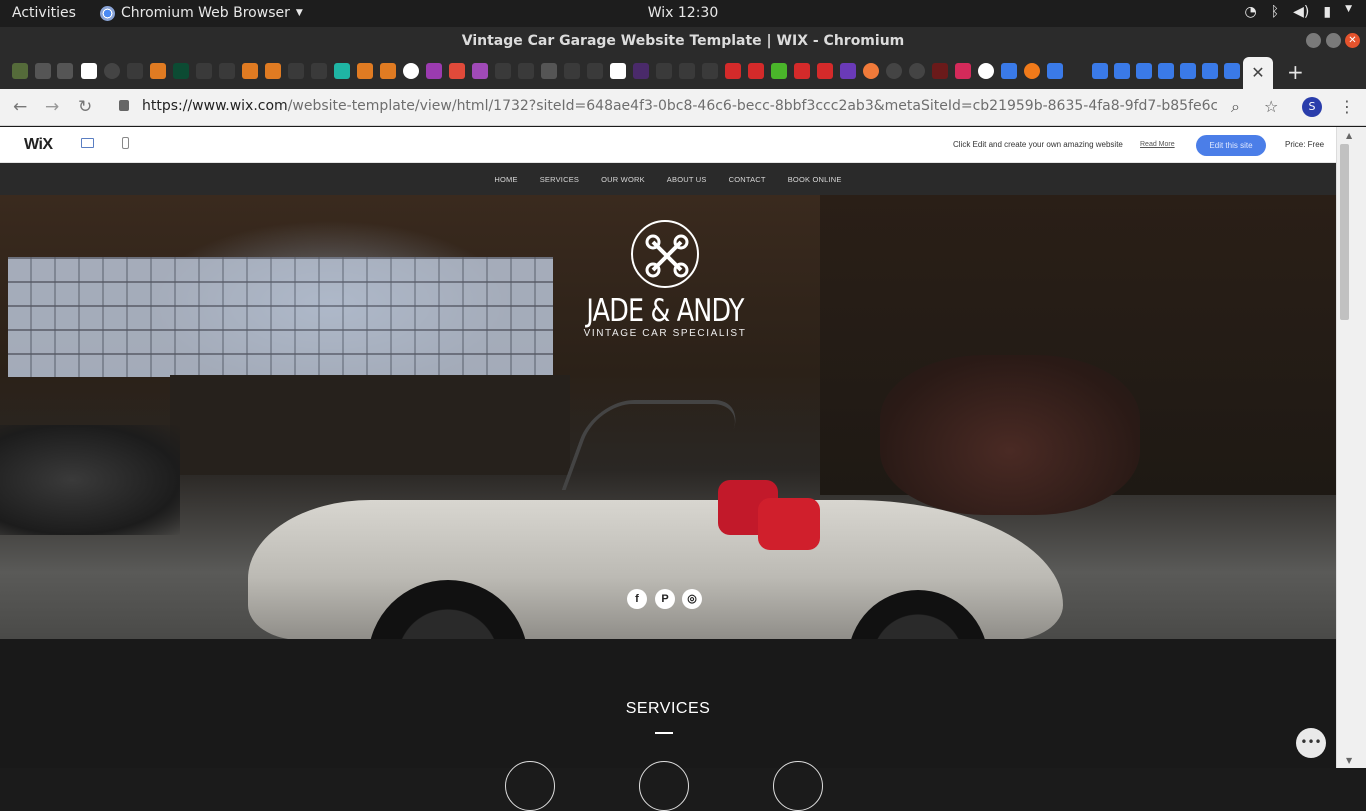  What do you see at coordinates (747, 179) in the screenshot?
I see `nav-contact: CONTACT` at bounding box center [747, 179].